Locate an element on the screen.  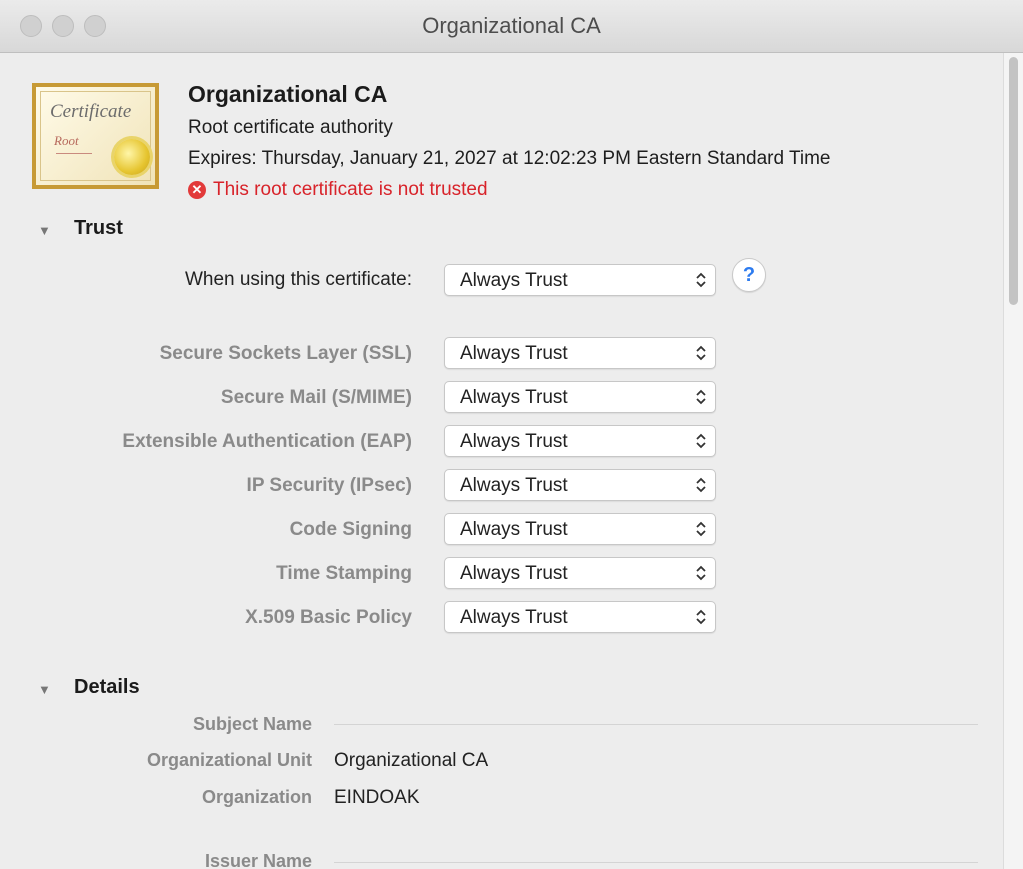
detail-value: Organizational CA is located at coordinates (411, 760).